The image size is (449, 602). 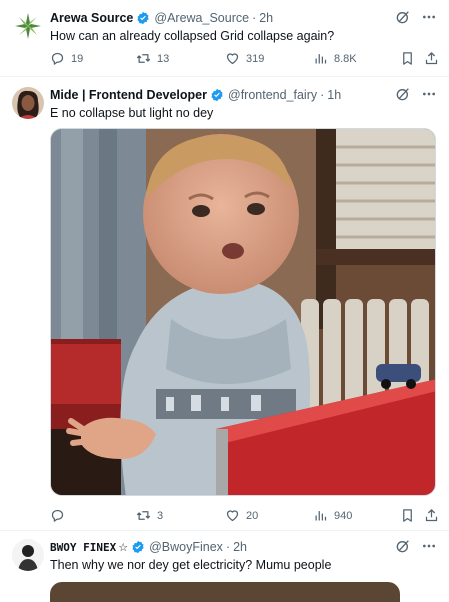 What do you see at coordinates (225, 592) in the screenshot?
I see `tweet-media-preview` at bounding box center [225, 592].